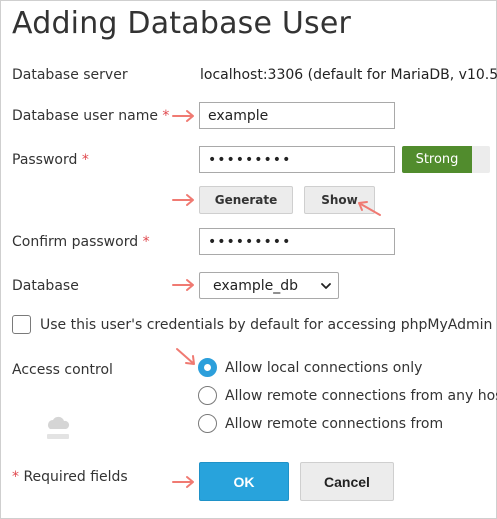 The image size is (497, 519). I want to click on confirm-password-label: Confirm password *, so click(81, 242).